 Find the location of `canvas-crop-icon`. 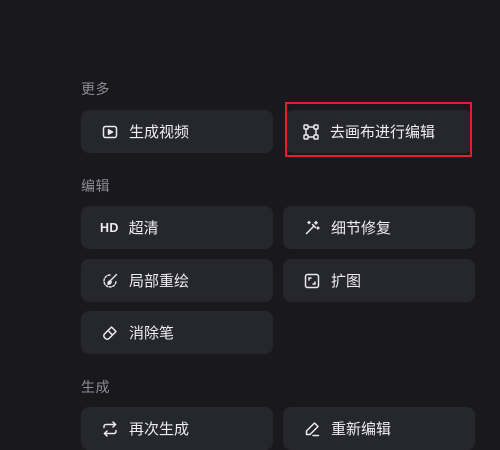

canvas-crop-icon is located at coordinates (311, 131).